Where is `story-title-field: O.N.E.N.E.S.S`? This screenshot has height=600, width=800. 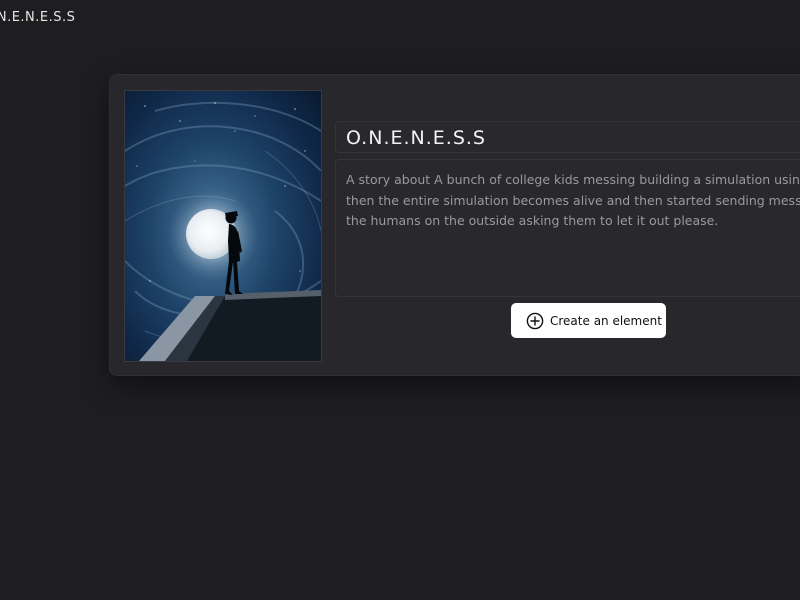 story-title-field: O.N.E.N.E.S.S is located at coordinates (567, 137).